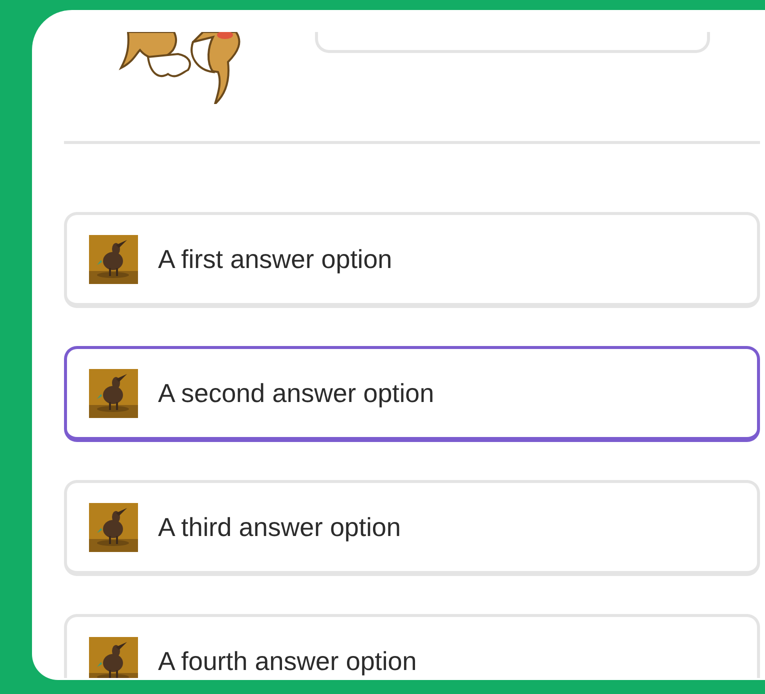 This screenshot has width=765, height=694. Describe the element at coordinates (279, 527) in the screenshot. I see `option-text: A third answer option` at that location.